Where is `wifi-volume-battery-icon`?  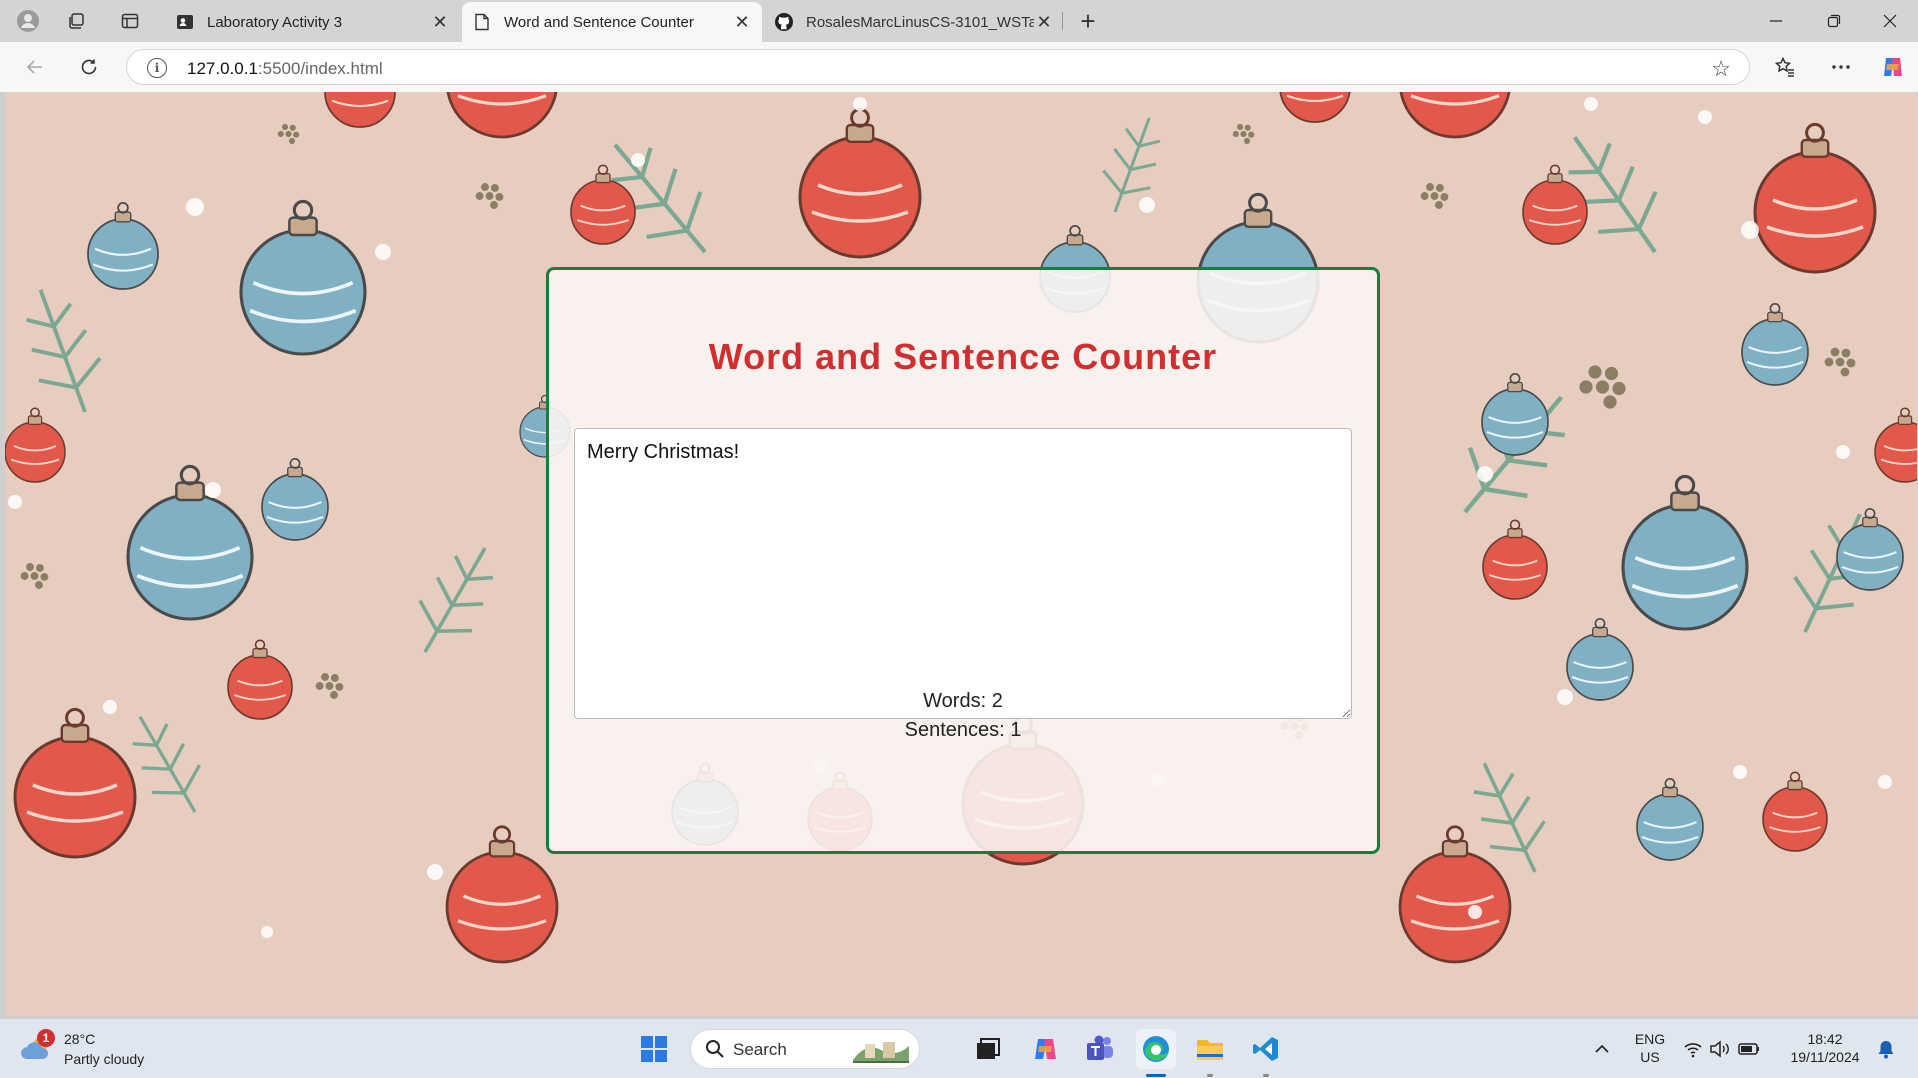
wifi-volume-battery-icon is located at coordinates (1721, 1049).